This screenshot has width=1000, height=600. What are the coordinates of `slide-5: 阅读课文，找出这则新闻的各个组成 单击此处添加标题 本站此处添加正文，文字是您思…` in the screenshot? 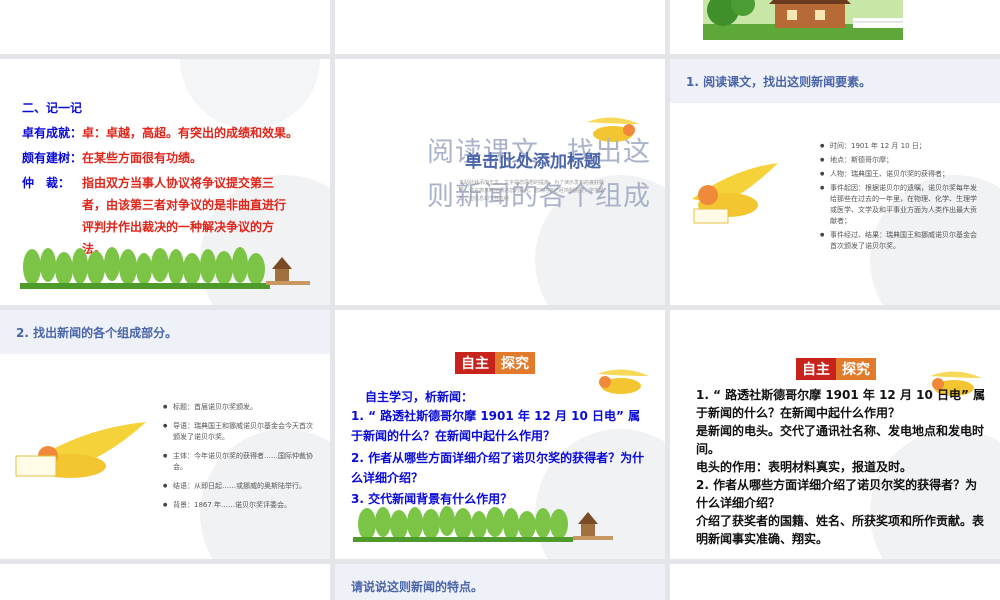 It's located at (500, 182).